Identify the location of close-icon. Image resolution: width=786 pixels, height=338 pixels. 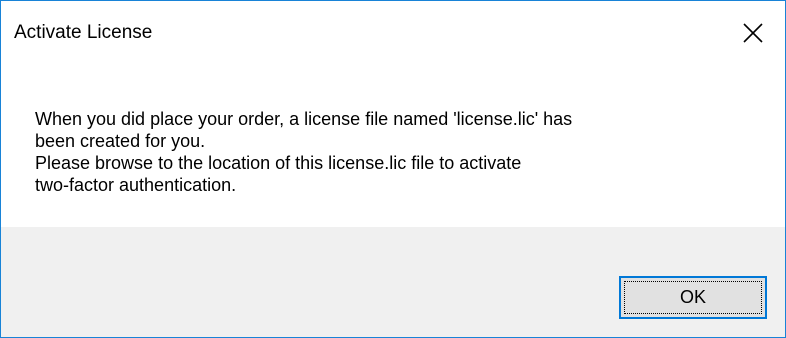
(753, 33).